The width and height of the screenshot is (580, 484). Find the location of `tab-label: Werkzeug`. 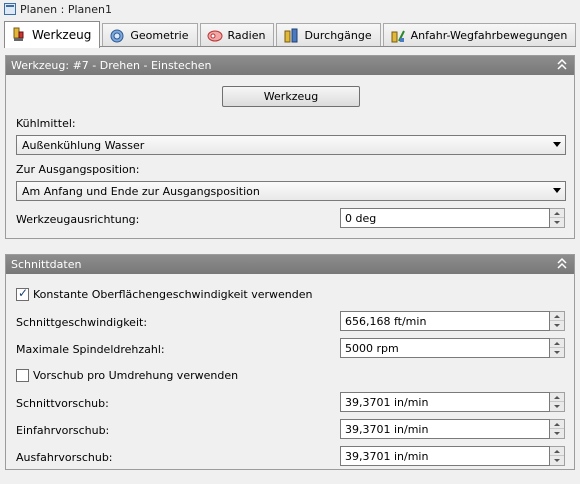

tab-label: Werkzeug is located at coordinates (62, 34).